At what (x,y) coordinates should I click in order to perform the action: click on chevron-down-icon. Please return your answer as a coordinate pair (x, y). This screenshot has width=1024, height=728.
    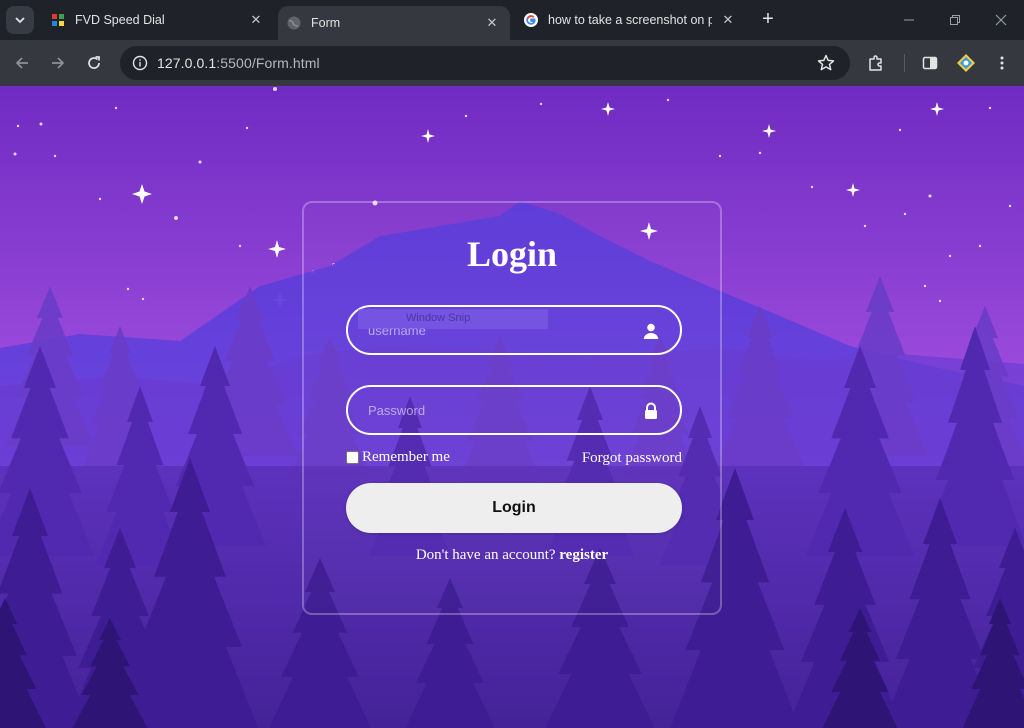
    Looking at the image, I should click on (20, 20).